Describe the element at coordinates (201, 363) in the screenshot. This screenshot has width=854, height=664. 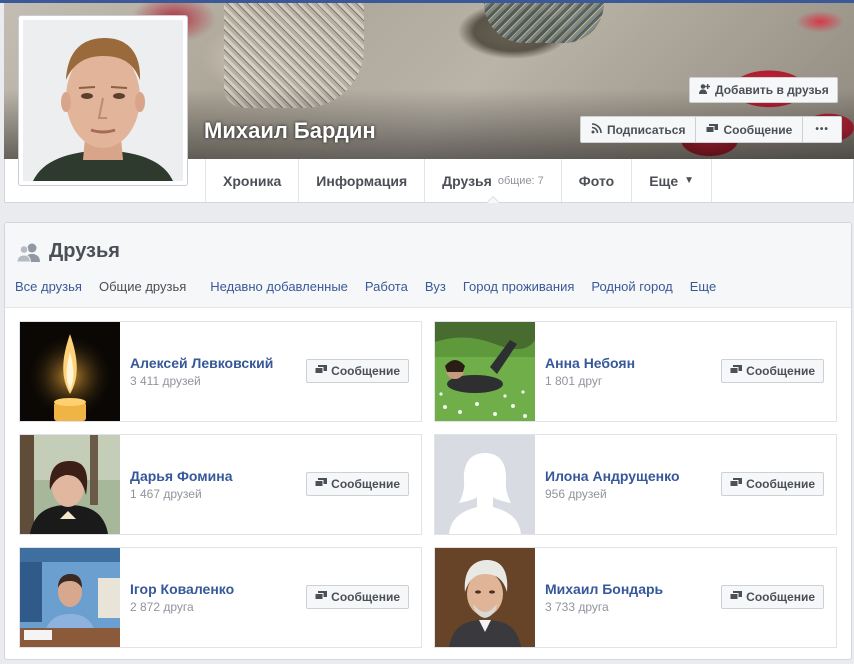
I see `friend-name: Алексей Левковский` at that location.